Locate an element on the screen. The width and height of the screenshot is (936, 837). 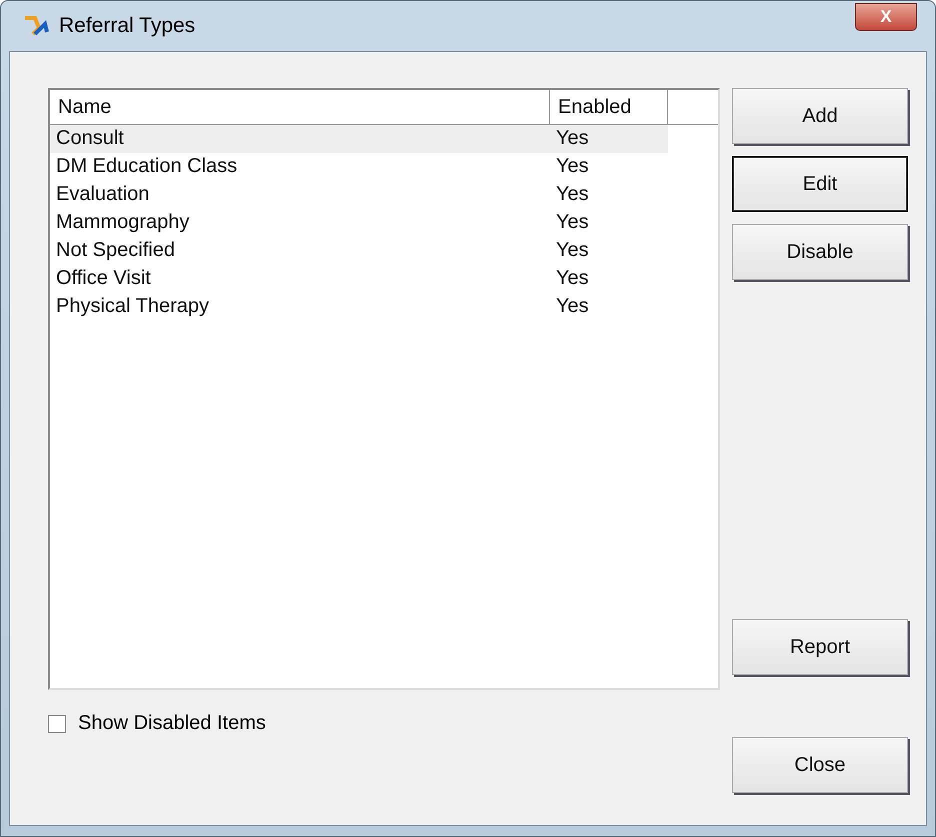
list-row: Not Specified Yes is located at coordinates (359, 251).